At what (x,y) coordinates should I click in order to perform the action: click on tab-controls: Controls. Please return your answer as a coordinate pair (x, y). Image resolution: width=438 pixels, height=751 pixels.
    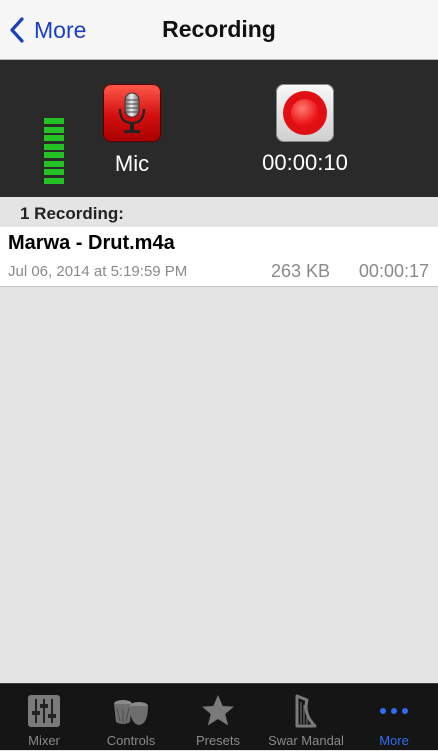
    Looking at the image, I should click on (131, 717).